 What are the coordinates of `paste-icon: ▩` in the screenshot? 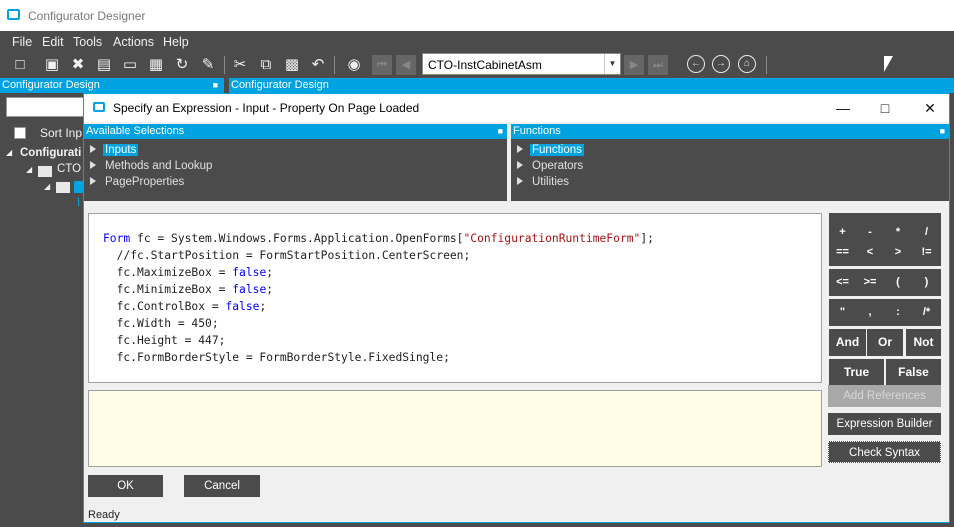 It's located at (292, 65).